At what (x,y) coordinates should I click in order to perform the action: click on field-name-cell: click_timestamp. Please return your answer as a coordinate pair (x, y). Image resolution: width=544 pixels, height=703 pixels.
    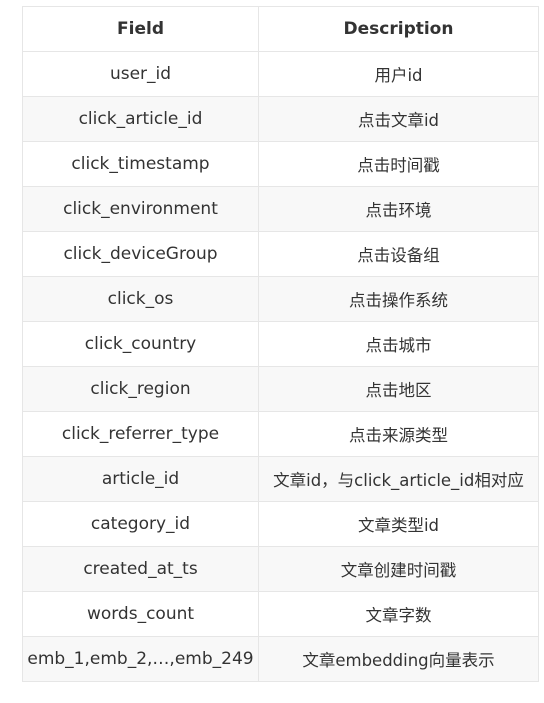
    Looking at the image, I should click on (140, 164).